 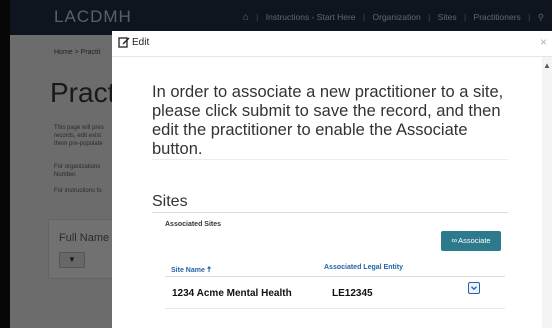 What do you see at coordinates (363, 267) in the screenshot?
I see `column-header-legal-entity: Associated Legal Entity` at bounding box center [363, 267].